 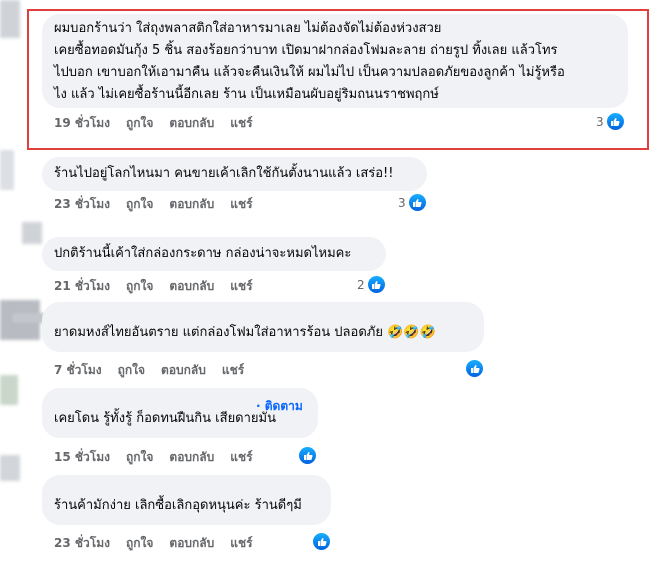 What do you see at coordinates (82, 123) in the screenshot?
I see `comment-time: 19 ชั่วโมง` at bounding box center [82, 123].